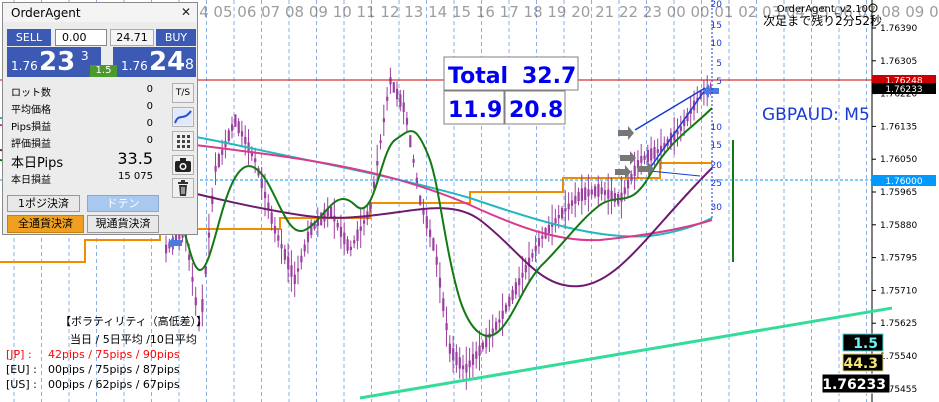 This screenshot has width=939, height=402. I want to click on row-eval-label: 評価損益, so click(31, 144).